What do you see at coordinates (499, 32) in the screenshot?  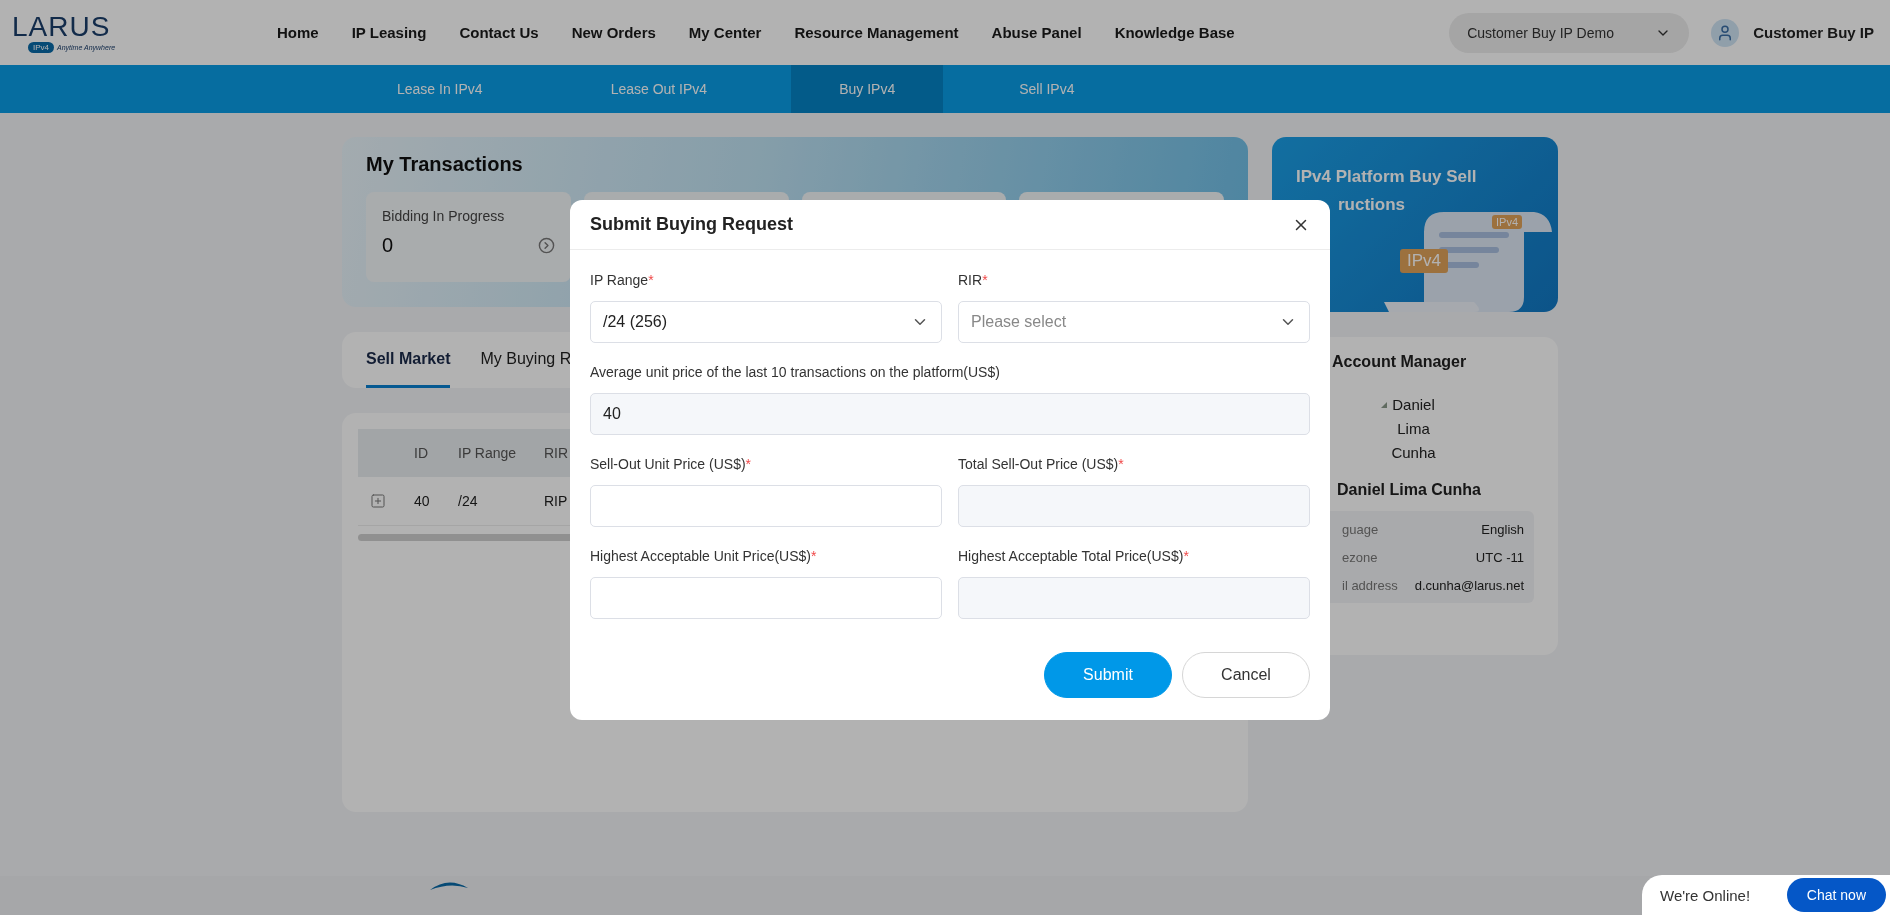 I see `nav-link: Contact Us` at bounding box center [499, 32].